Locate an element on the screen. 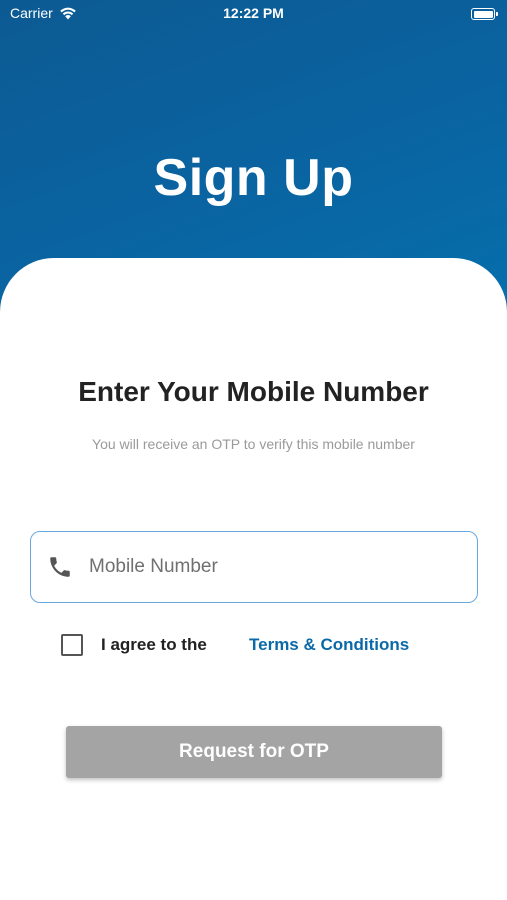  section-heading: Enter Your Mobile Number is located at coordinates (253, 391).